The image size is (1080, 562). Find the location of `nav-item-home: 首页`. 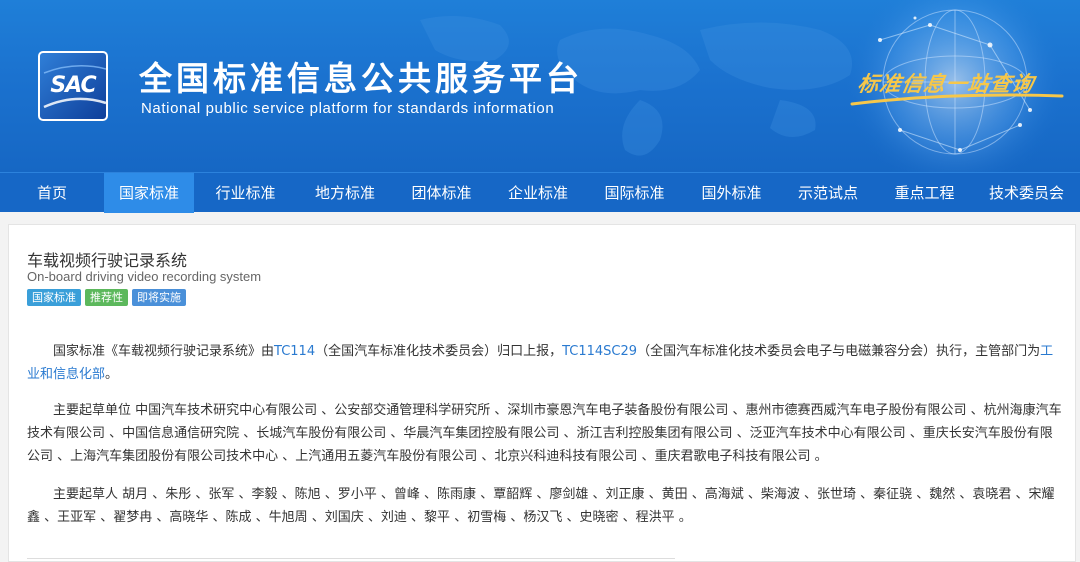

nav-item-home: 首页 is located at coordinates (52, 193).